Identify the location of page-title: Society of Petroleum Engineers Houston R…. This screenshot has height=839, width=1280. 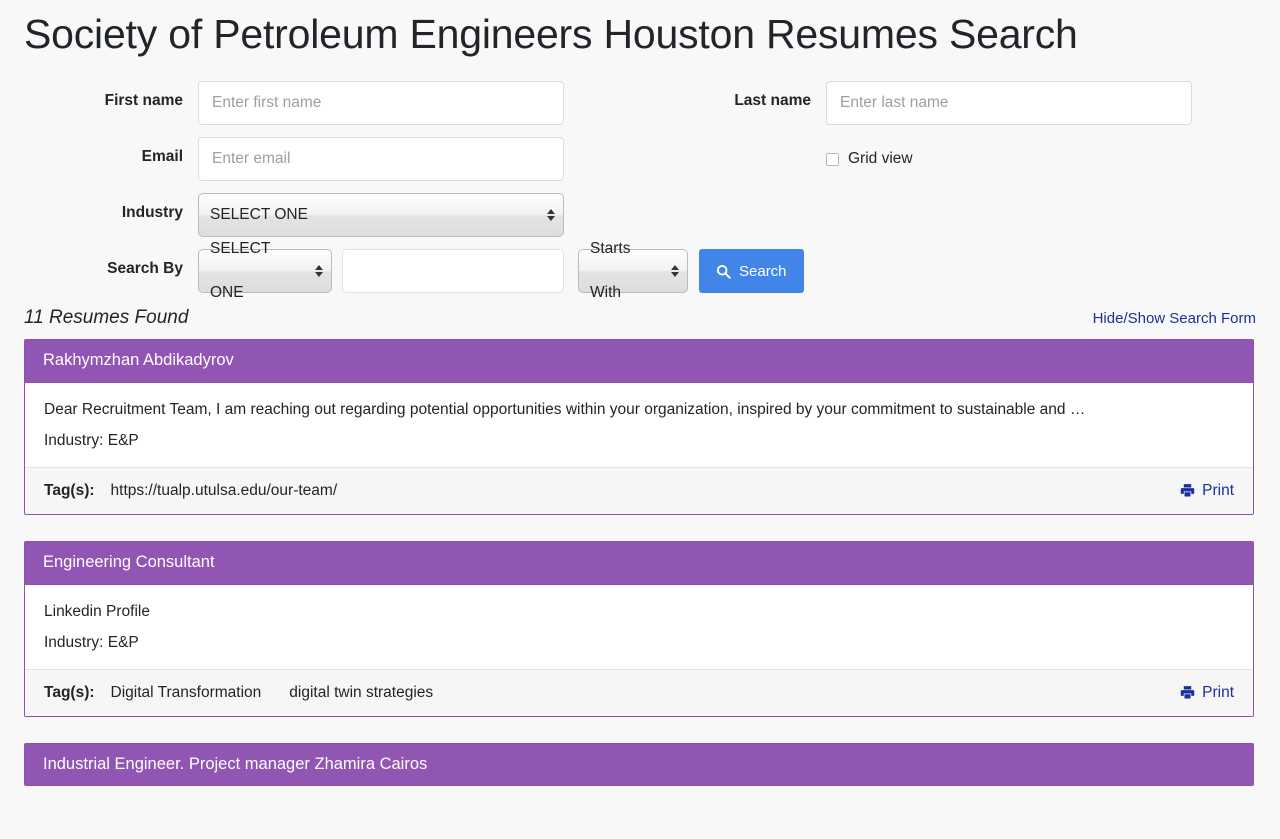
(551, 34).